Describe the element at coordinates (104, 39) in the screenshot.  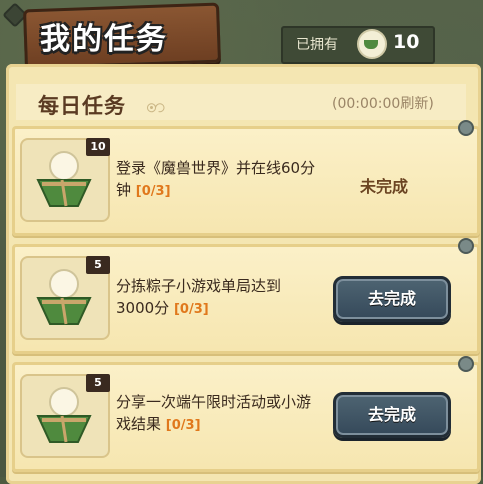
I see `page-title: 我的任务` at that location.